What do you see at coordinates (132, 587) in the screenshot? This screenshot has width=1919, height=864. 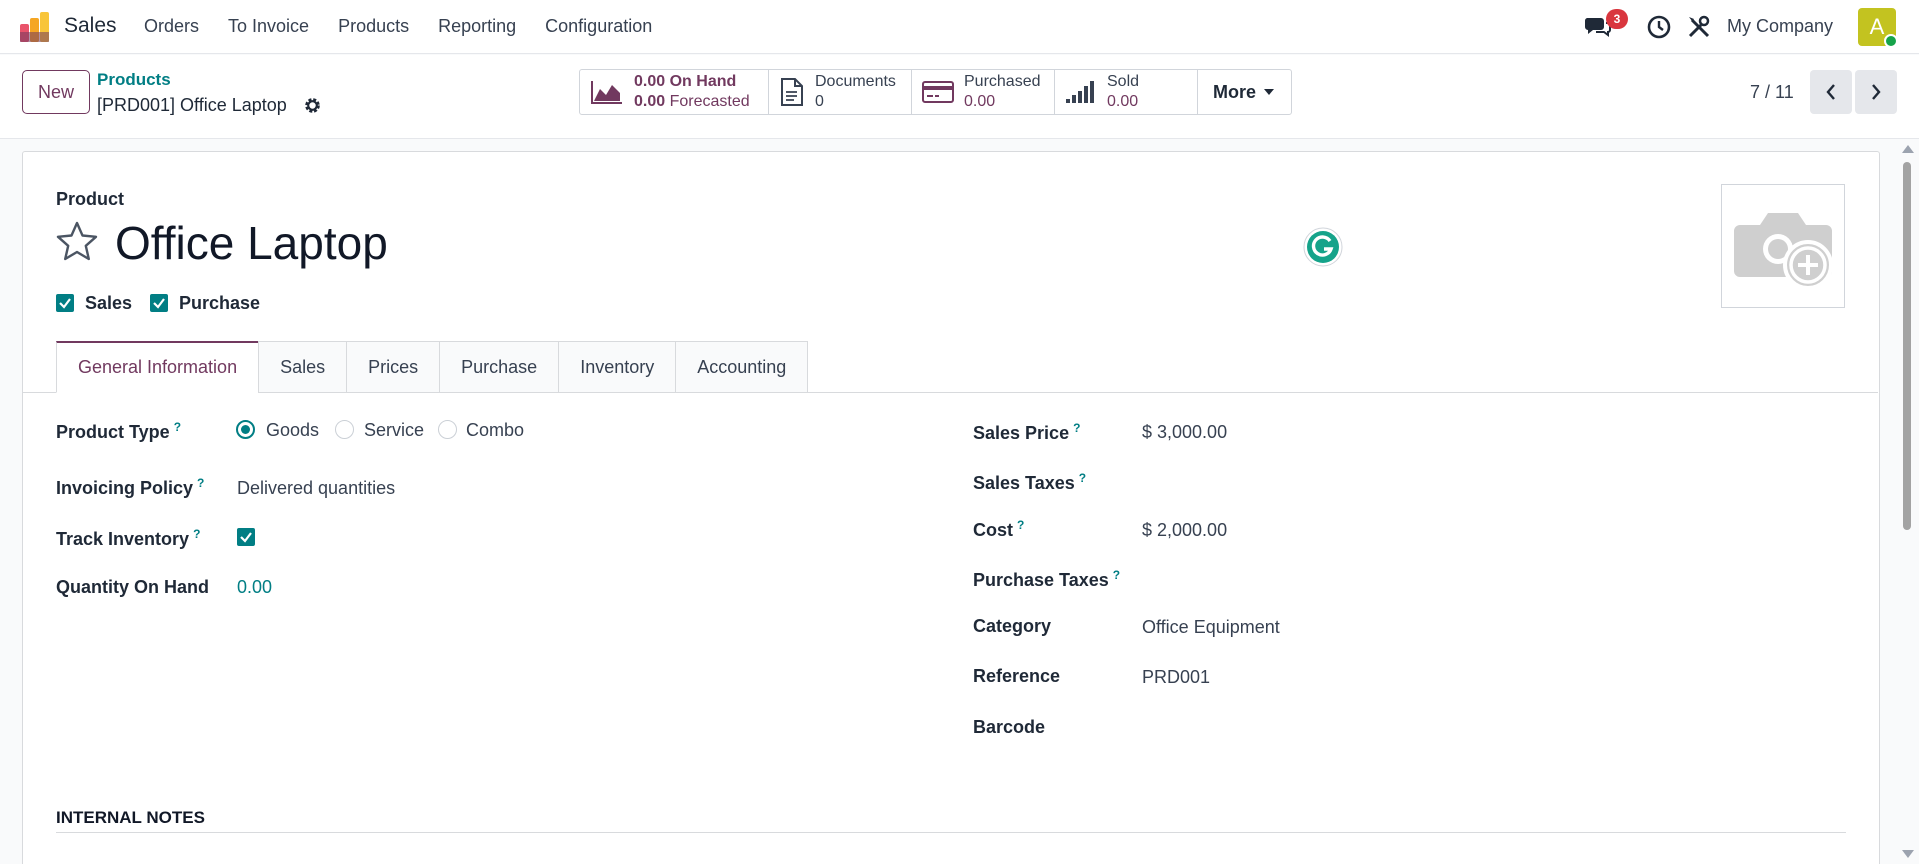 I see `quantity-on-hand-label: Quantity On Hand` at bounding box center [132, 587].